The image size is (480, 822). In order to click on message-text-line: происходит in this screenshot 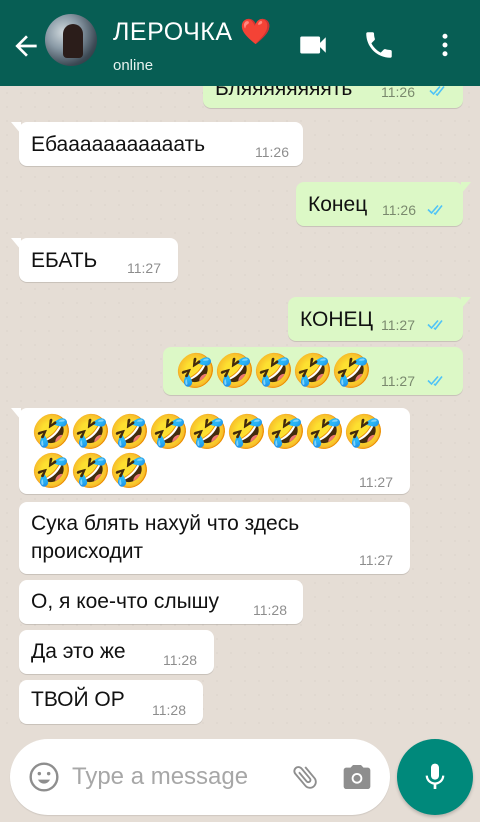, I will do `click(87, 551)`.